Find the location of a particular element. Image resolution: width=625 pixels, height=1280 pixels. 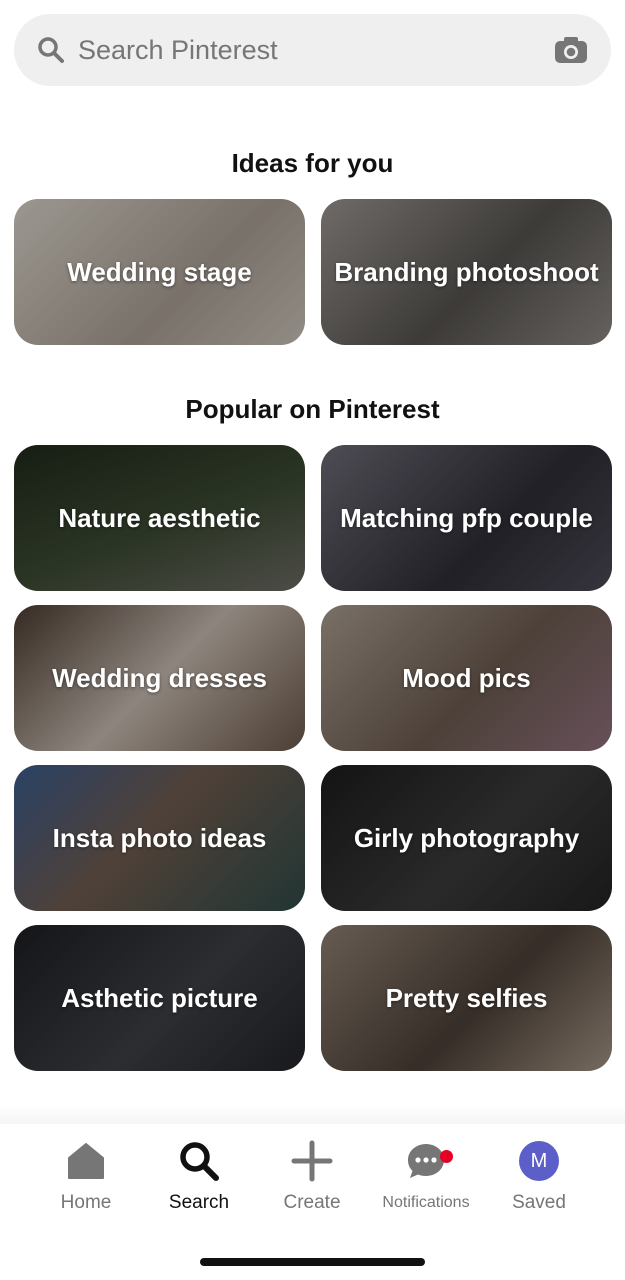

nav-search: Search is located at coordinates (199, 1178).